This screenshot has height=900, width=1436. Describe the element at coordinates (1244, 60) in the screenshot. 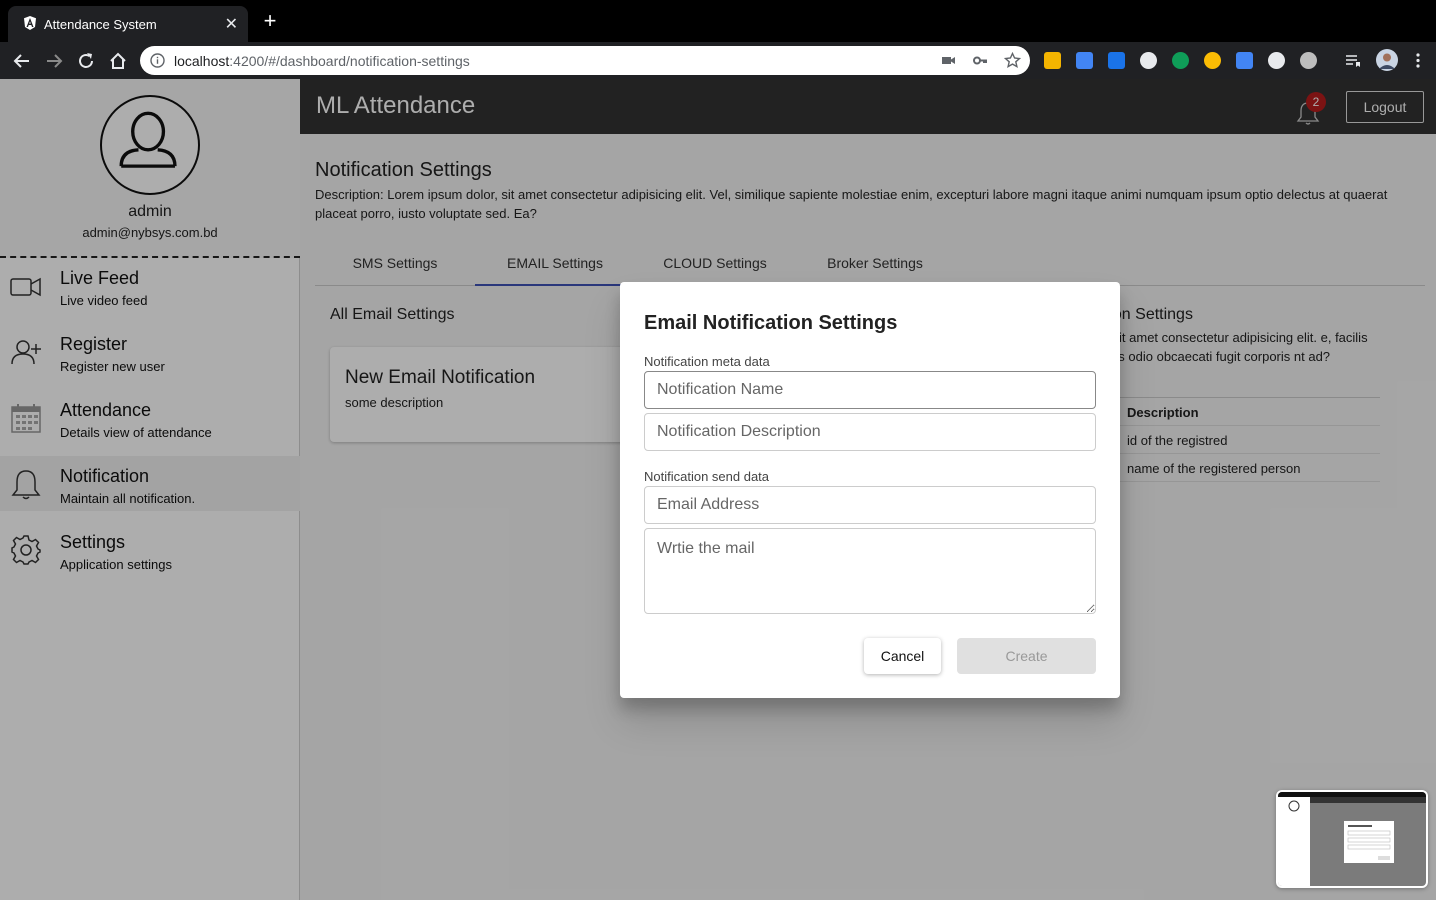

I see `extension-blue-icon` at that location.